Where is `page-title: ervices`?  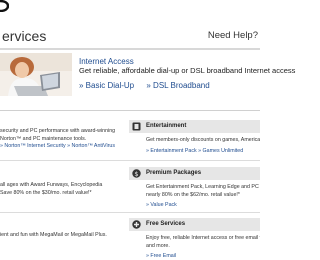 page-title: ervices is located at coordinates (24, 36).